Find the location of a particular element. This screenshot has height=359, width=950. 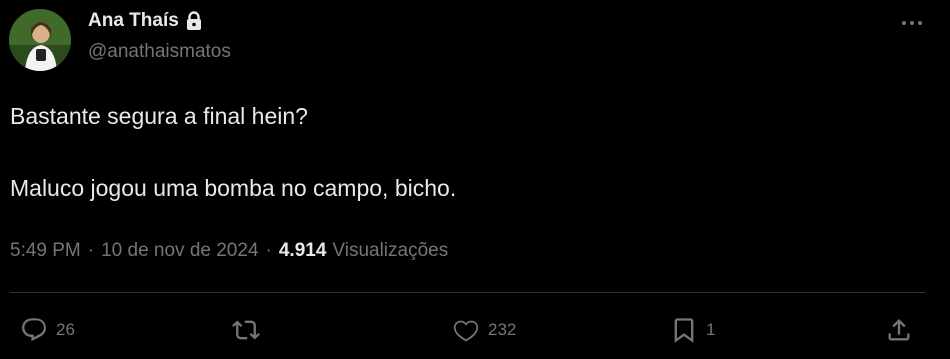

author-handle: @anathaismatos is located at coordinates (159, 52).